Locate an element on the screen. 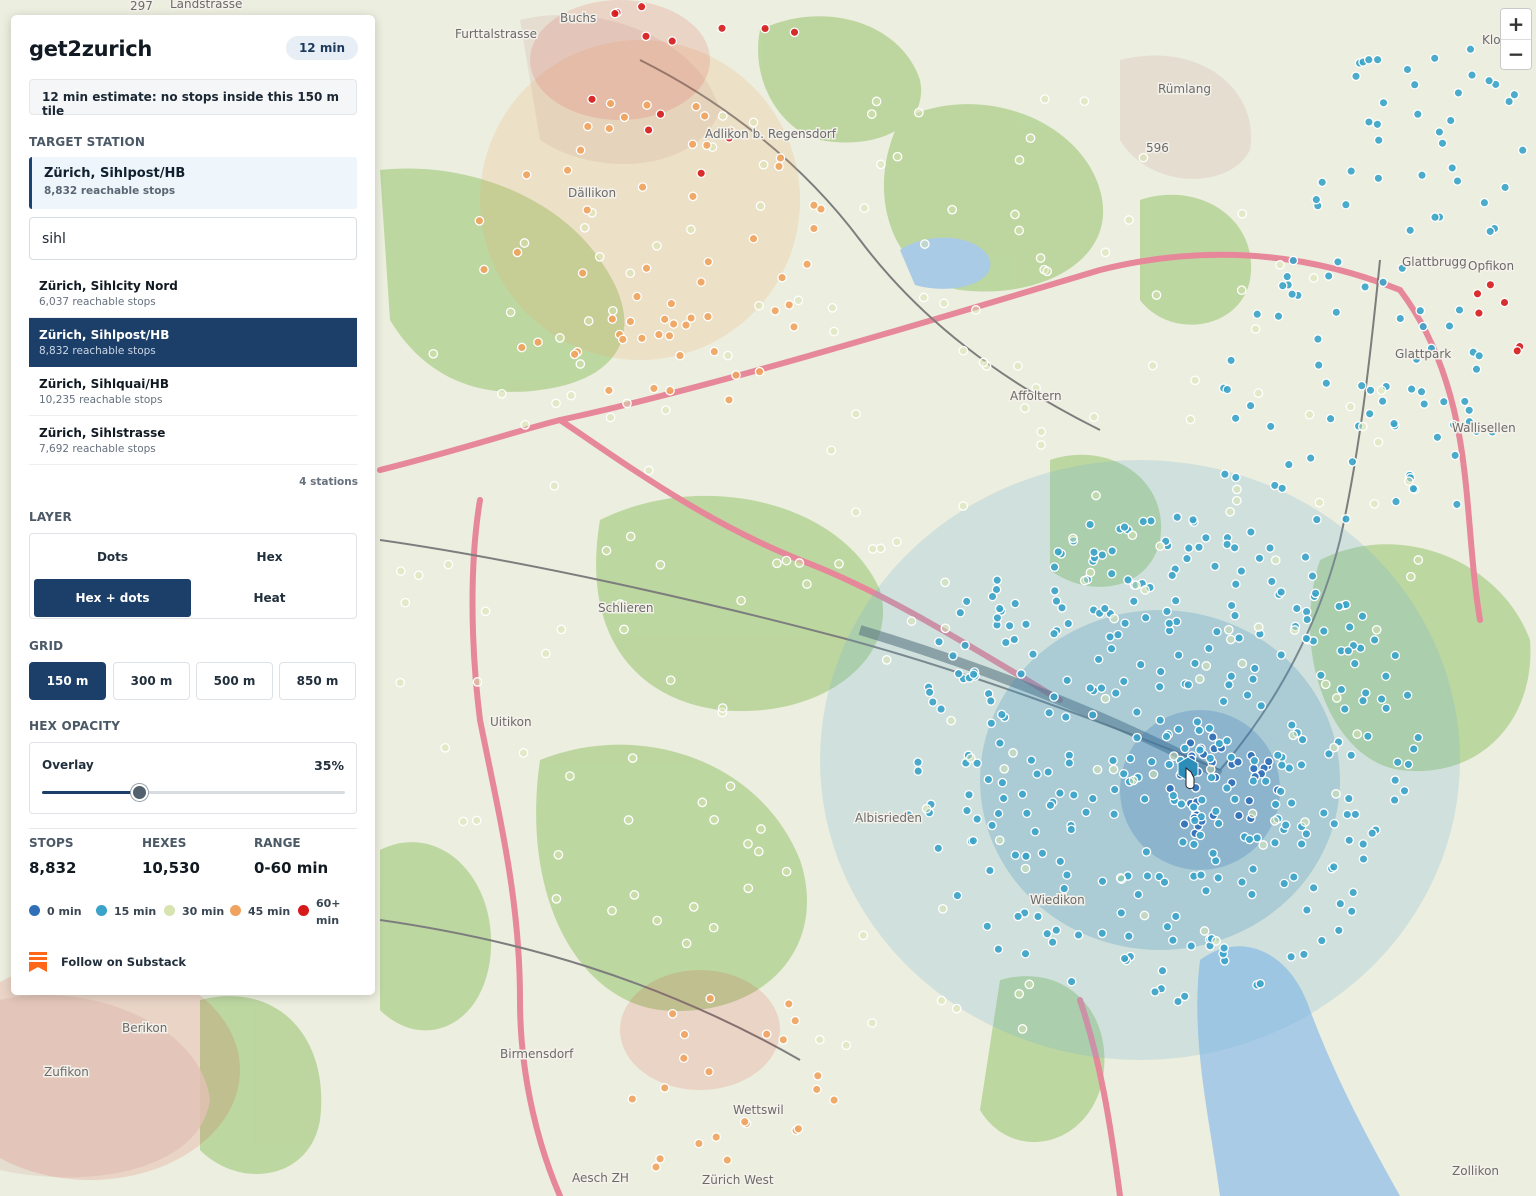 This screenshot has height=1196, width=1536. substack-link: Follow on Substack is located at coordinates (107, 962).